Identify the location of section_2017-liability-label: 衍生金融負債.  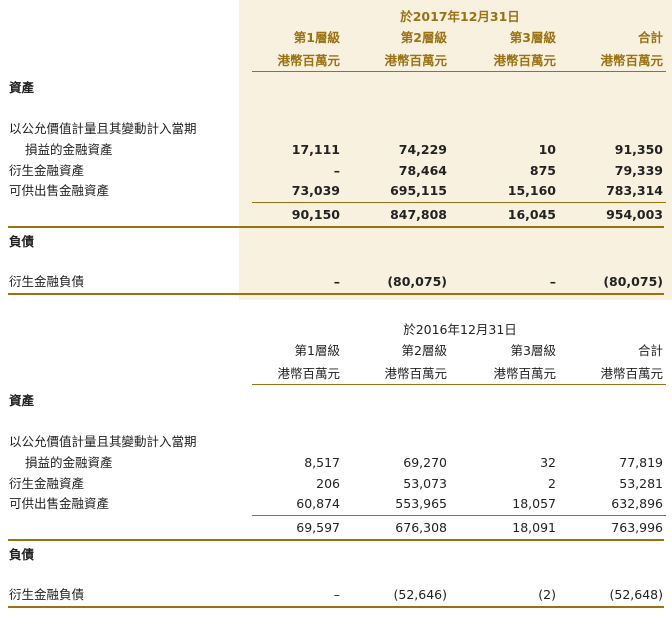
(47, 281).